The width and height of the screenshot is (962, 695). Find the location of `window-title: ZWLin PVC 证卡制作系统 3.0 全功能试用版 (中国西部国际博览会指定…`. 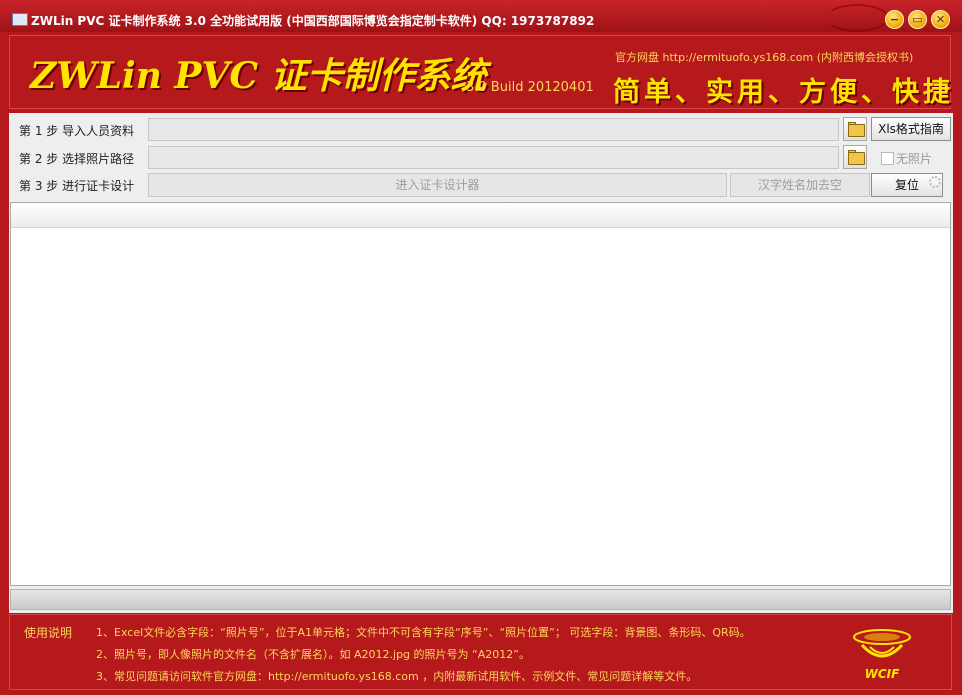

window-title: ZWLin PVC 证卡制作系统 3.0 全功能试用版 (中国西部国际博览会指定… is located at coordinates (313, 21).